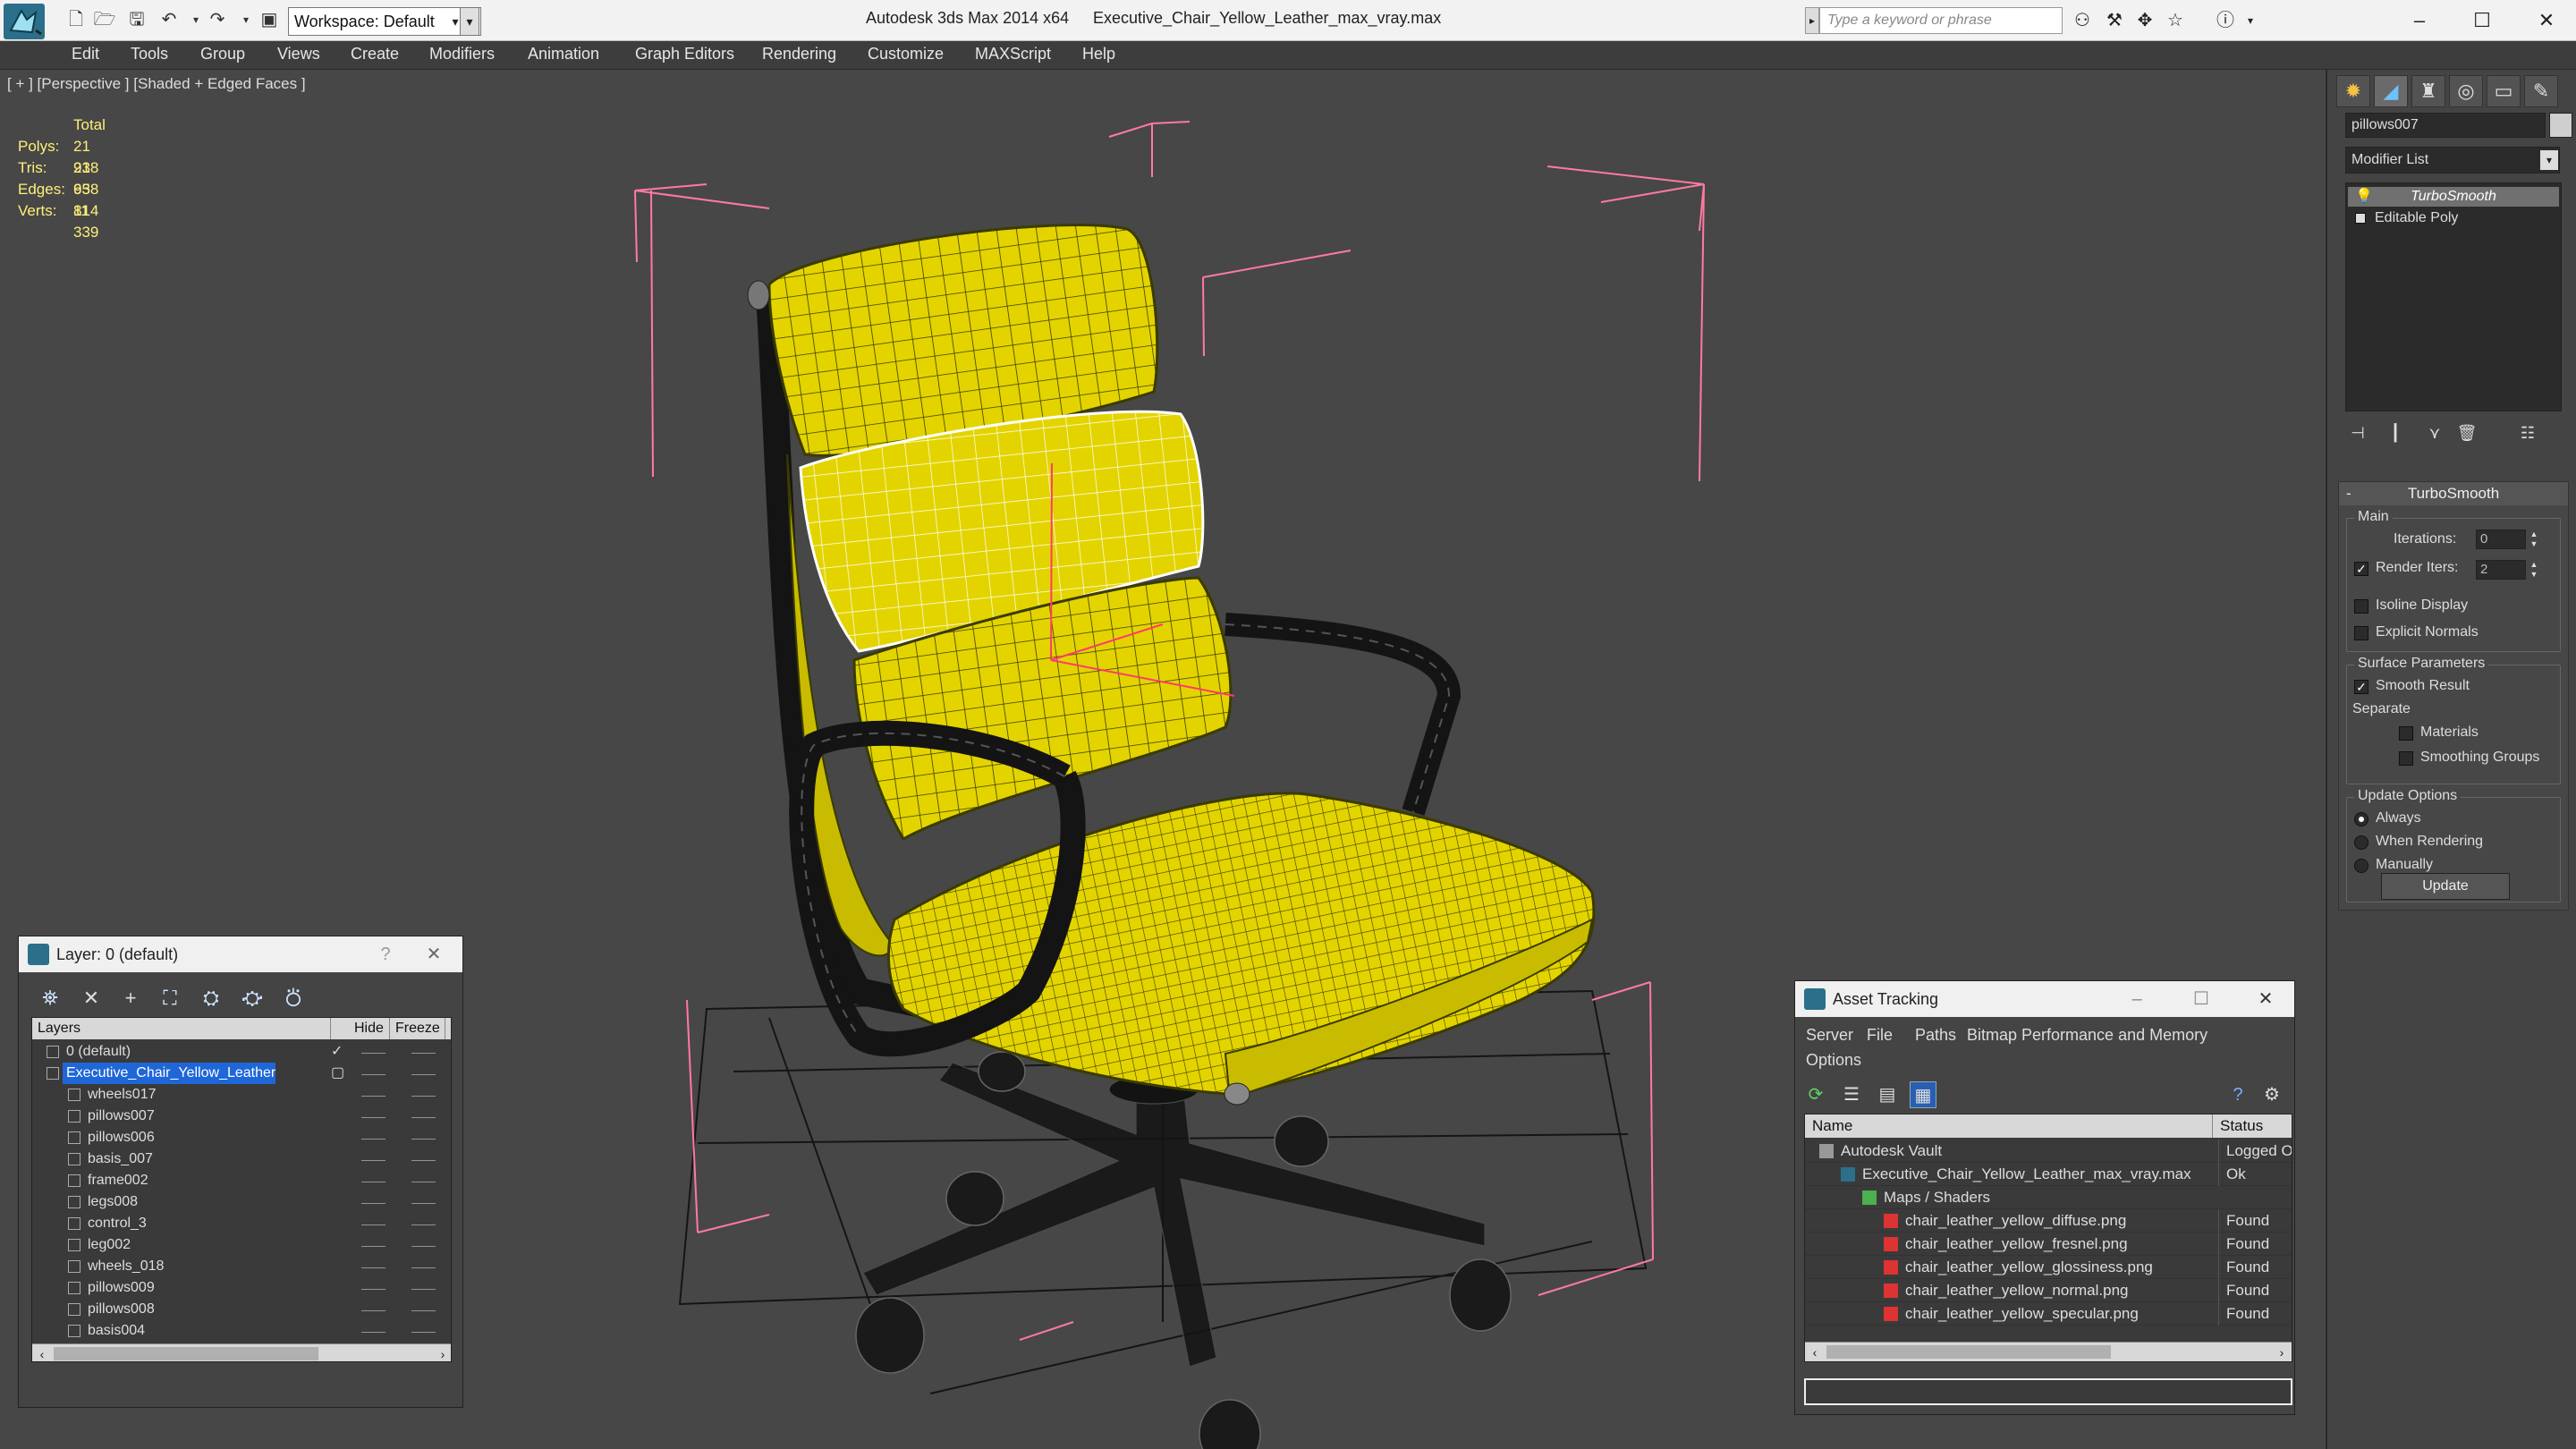  I want to click on modify-tab-icon: ◢, so click(2391, 91).